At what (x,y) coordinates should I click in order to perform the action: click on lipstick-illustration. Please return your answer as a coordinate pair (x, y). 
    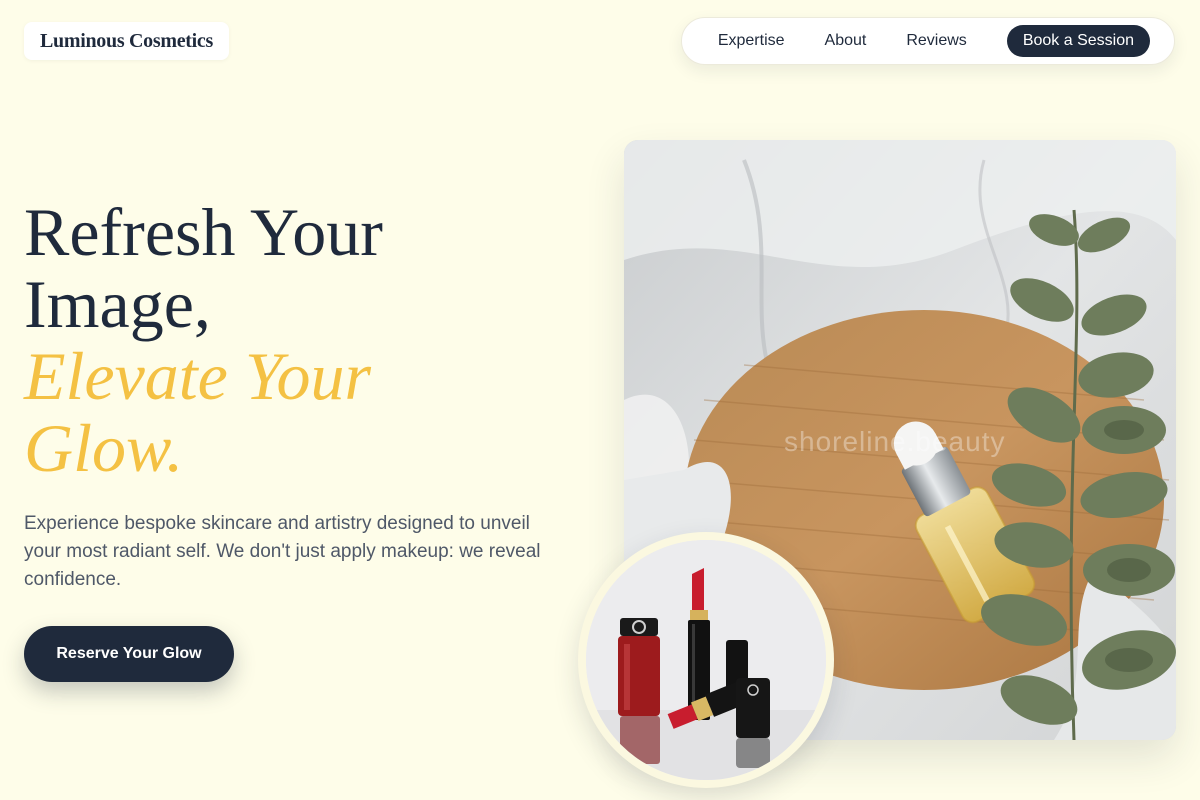
    Looking at the image, I should click on (706, 660).